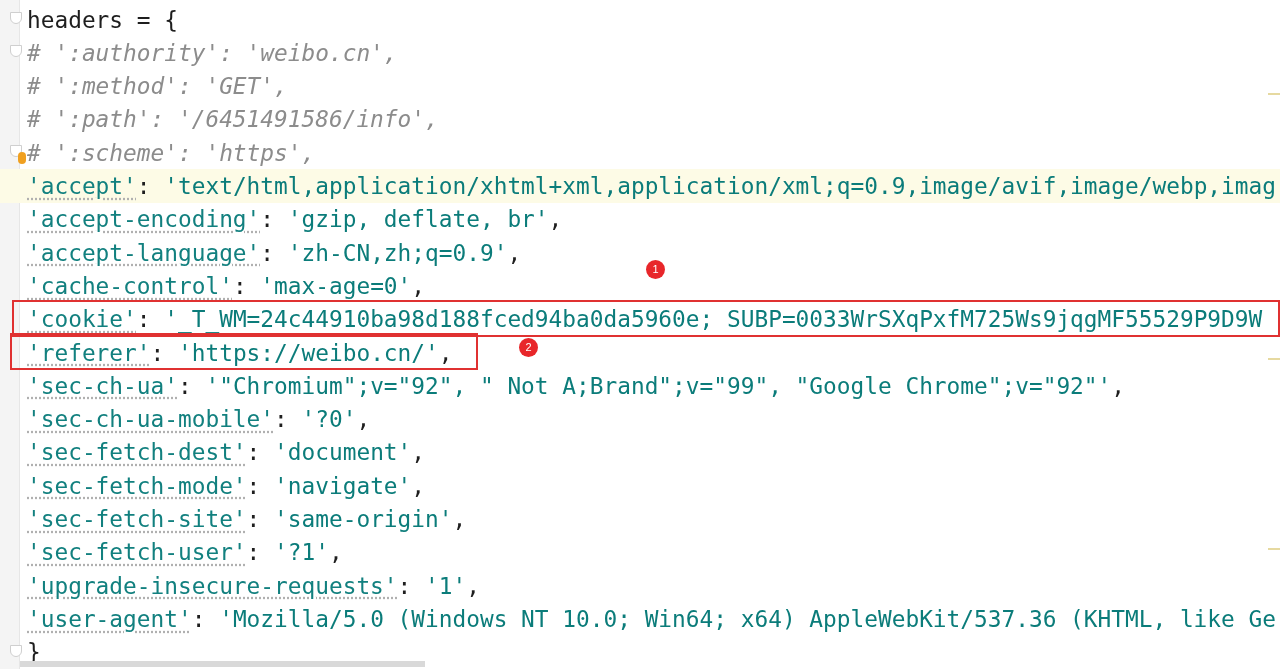  What do you see at coordinates (253, 586) in the screenshot?
I see `code-line: 'upgrade-insecure-requests': '1',` at bounding box center [253, 586].